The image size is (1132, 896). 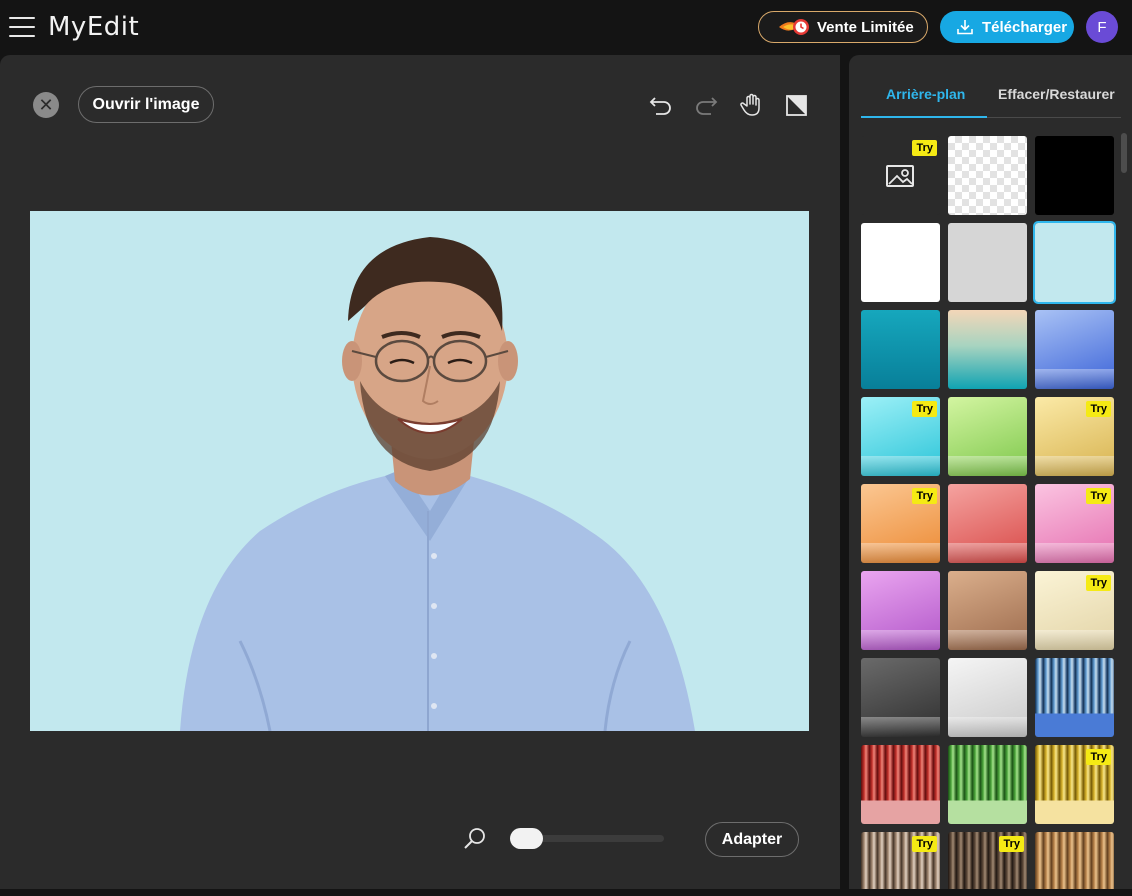 What do you see at coordinates (146, 104) in the screenshot?
I see `open-image-button: Ouvrir l'image` at bounding box center [146, 104].